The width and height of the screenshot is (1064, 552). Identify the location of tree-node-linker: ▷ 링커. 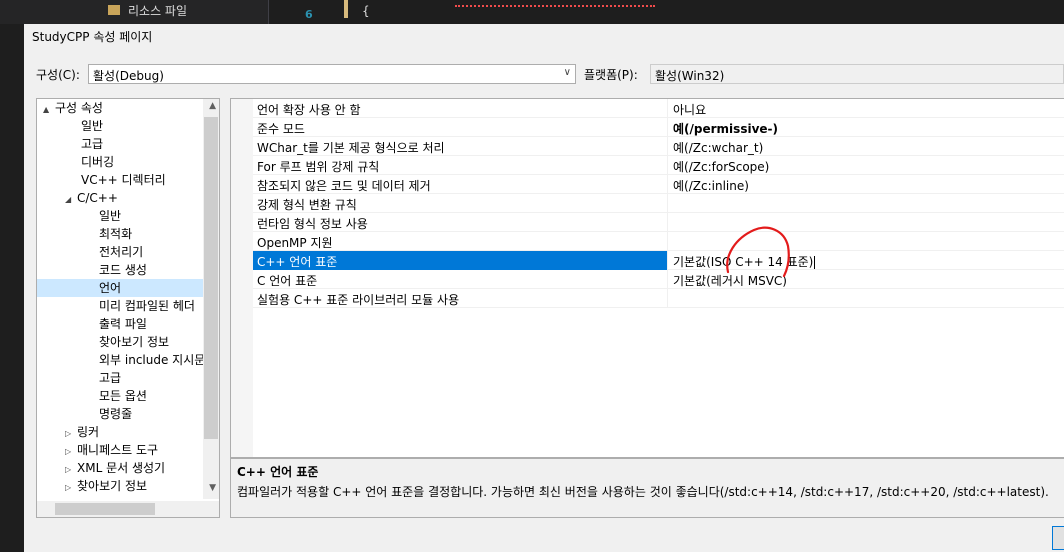
(82, 432).